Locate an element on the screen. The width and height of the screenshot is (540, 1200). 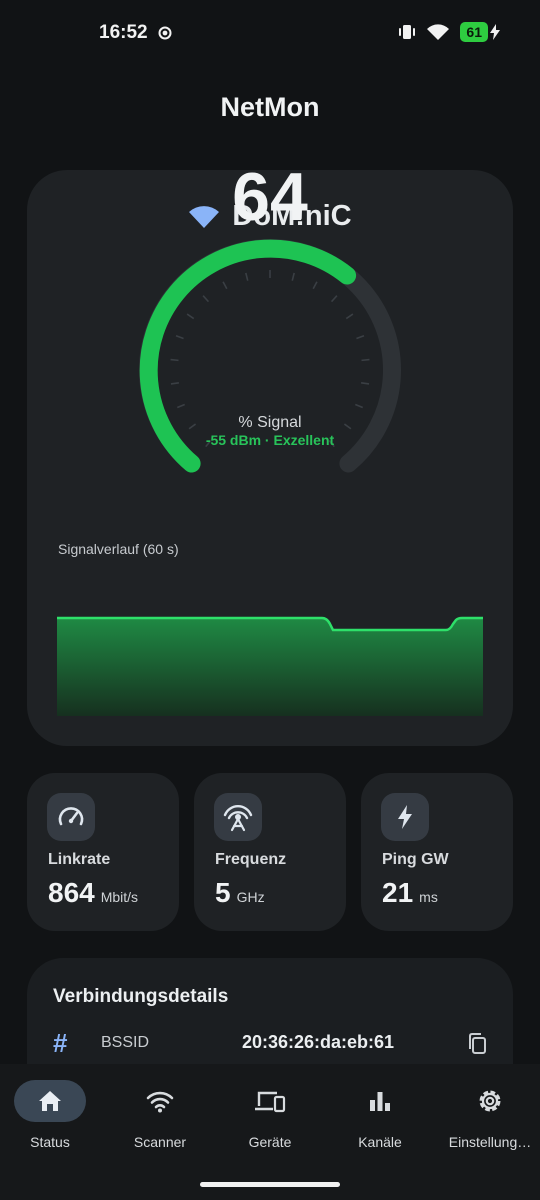
tile-number: 5 is located at coordinates (223, 892).